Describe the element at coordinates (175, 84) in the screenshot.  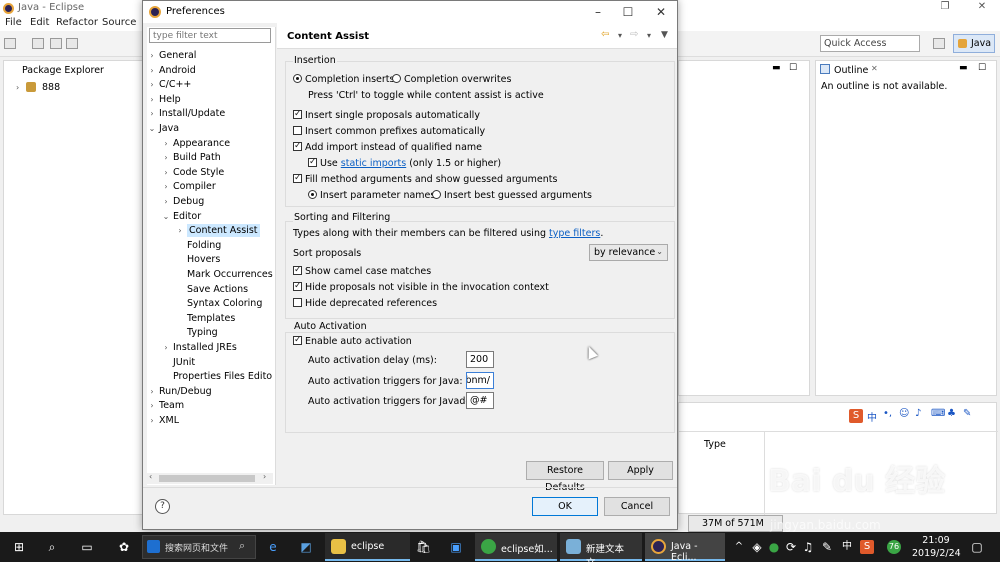
I see `tree-item-c-c-: C/C++` at that location.